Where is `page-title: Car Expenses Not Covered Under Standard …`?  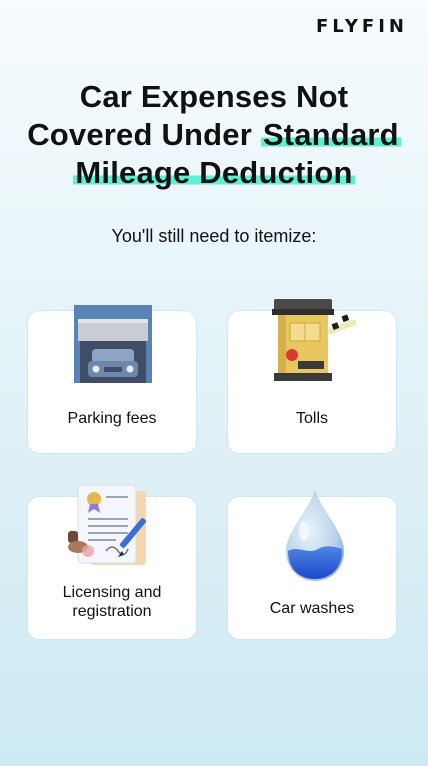
page-title: Car Expenses Not Covered Under Standard … is located at coordinates (214, 135).